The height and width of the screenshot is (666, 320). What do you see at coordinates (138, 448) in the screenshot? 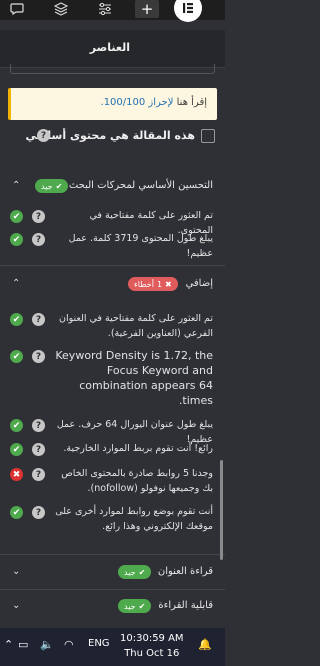
I see `result-text: رائع! أنت تقوم بربط الموارد الخارجية.` at bounding box center [138, 448].